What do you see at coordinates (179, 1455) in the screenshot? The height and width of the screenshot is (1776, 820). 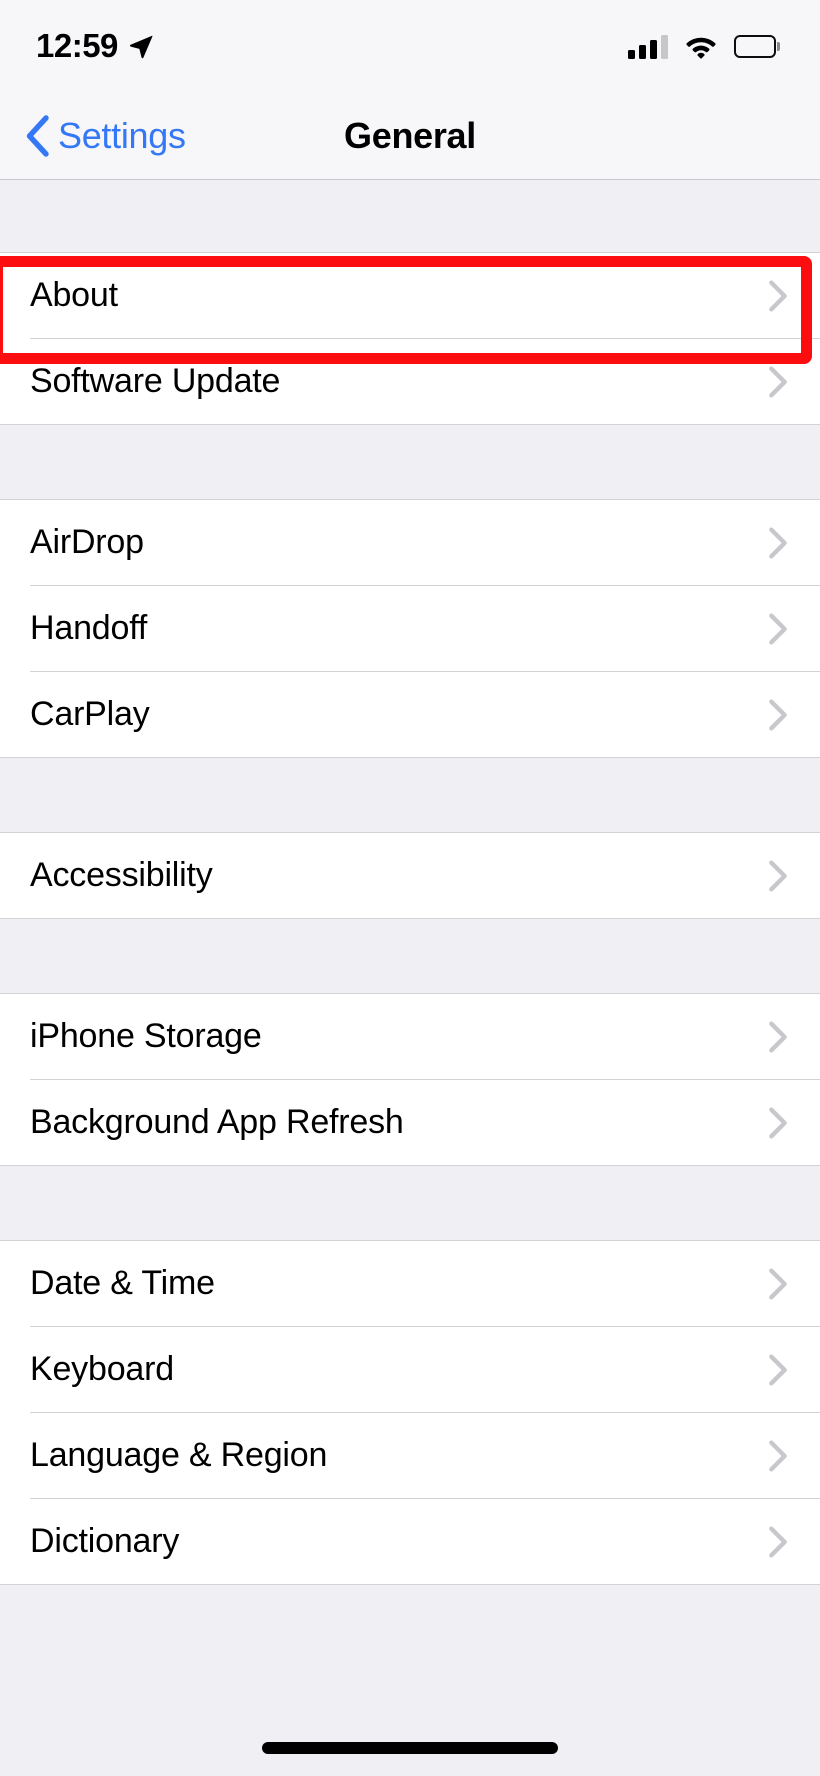 I see `row-label: Language & Region` at bounding box center [179, 1455].